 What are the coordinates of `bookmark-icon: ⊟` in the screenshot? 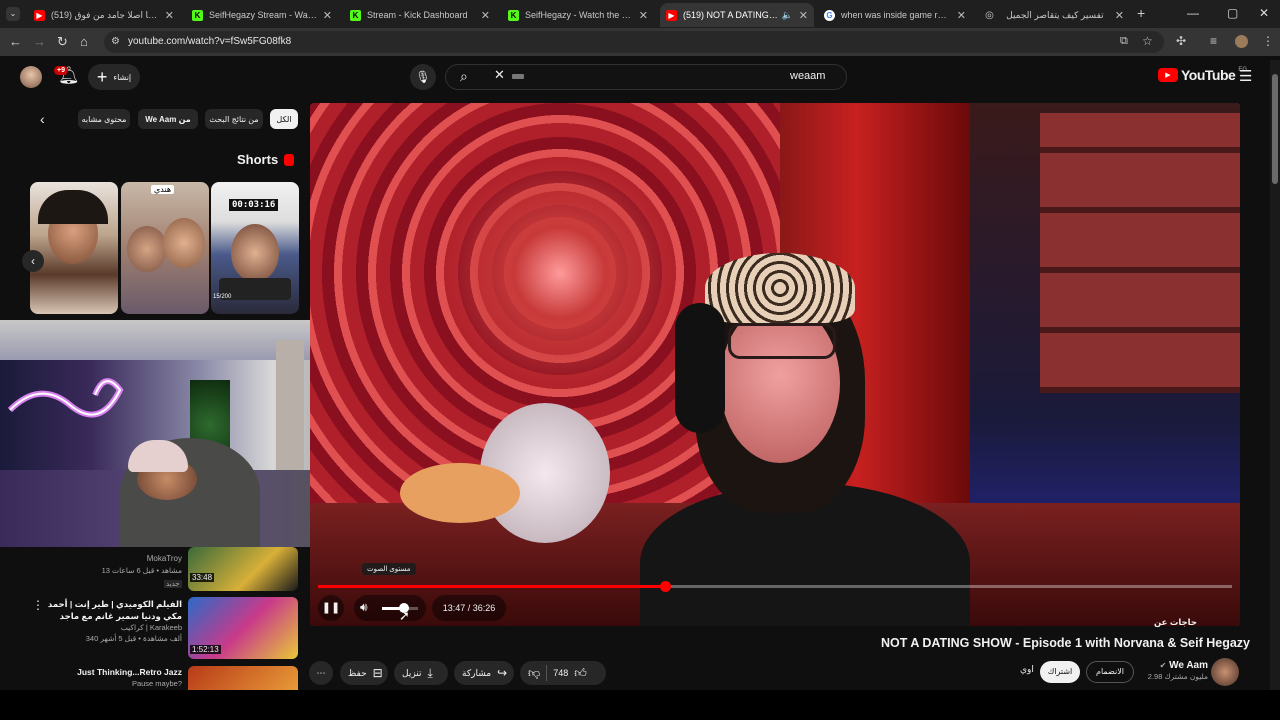 It's located at (377, 673).